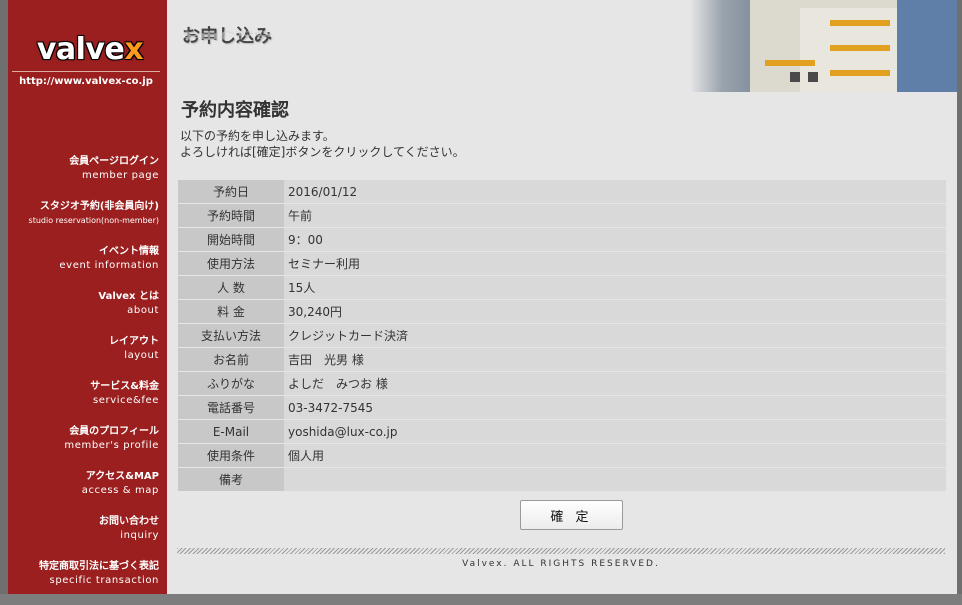 This screenshot has height=605, width=962. What do you see at coordinates (114, 431) in the screenshot?
I see `sidebar-item-label-ja: 会員のプロフィール` at bounding box center [114, 431].